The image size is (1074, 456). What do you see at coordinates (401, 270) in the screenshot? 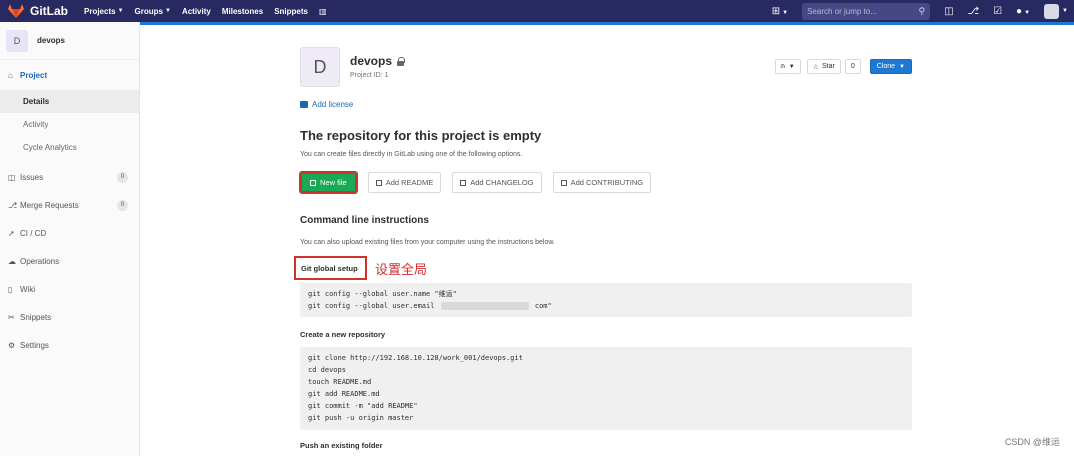
I see `annotation-note: 设置全局` at bounding box center [401, 270].